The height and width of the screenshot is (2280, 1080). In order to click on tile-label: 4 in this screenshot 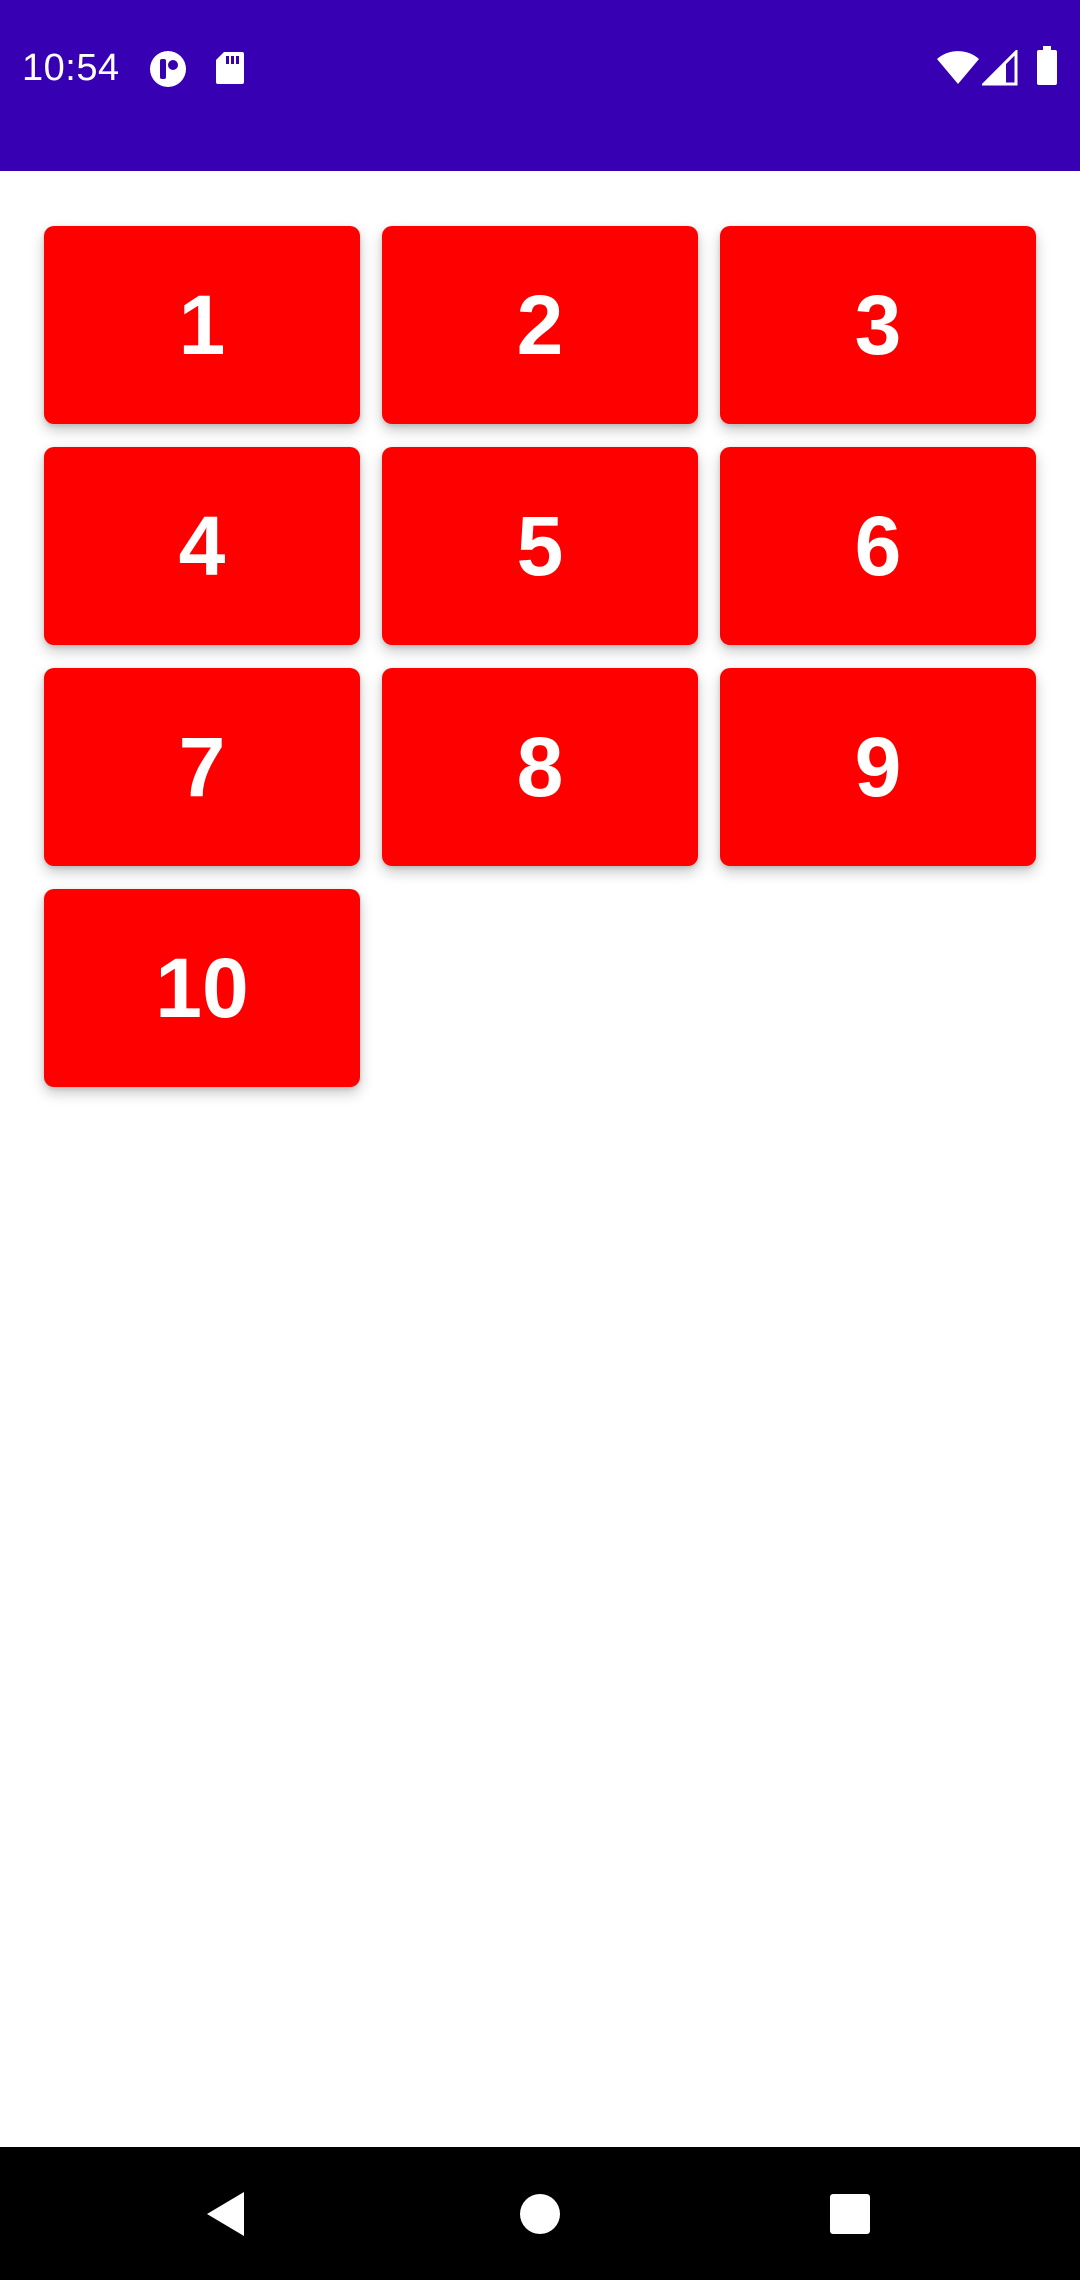, I will do `click(202, 546)`.